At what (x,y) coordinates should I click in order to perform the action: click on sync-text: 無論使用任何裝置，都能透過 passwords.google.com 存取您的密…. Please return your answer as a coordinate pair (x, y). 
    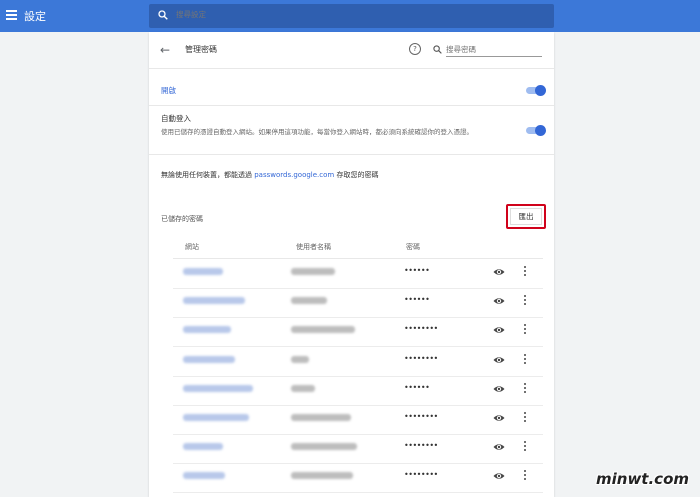
    Looking at the image, I should click on (269, 175).